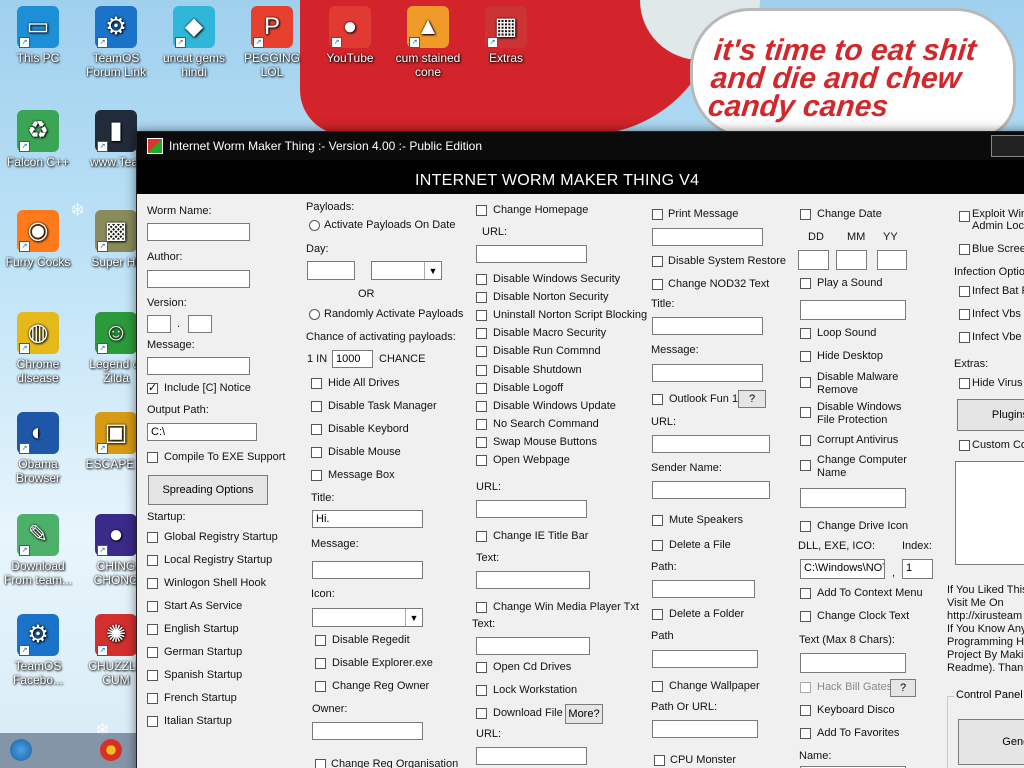  Describe the element at coordinates (657, 214) in the screenshot. I see `print-message-checkbox` at that location.